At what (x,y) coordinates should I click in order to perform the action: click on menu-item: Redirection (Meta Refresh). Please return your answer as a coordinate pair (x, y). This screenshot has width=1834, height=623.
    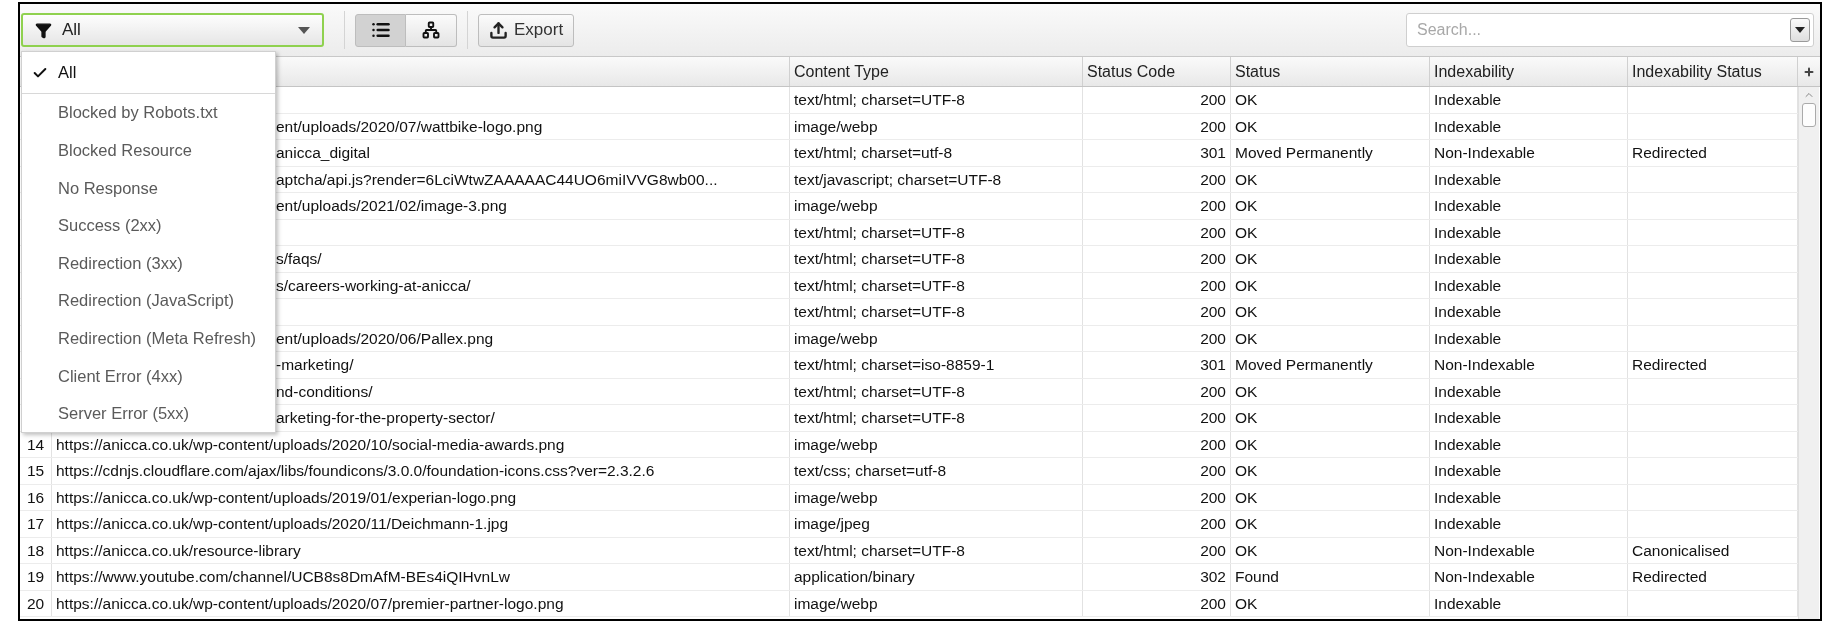
    Looking at the image, I should click on (148, 338).